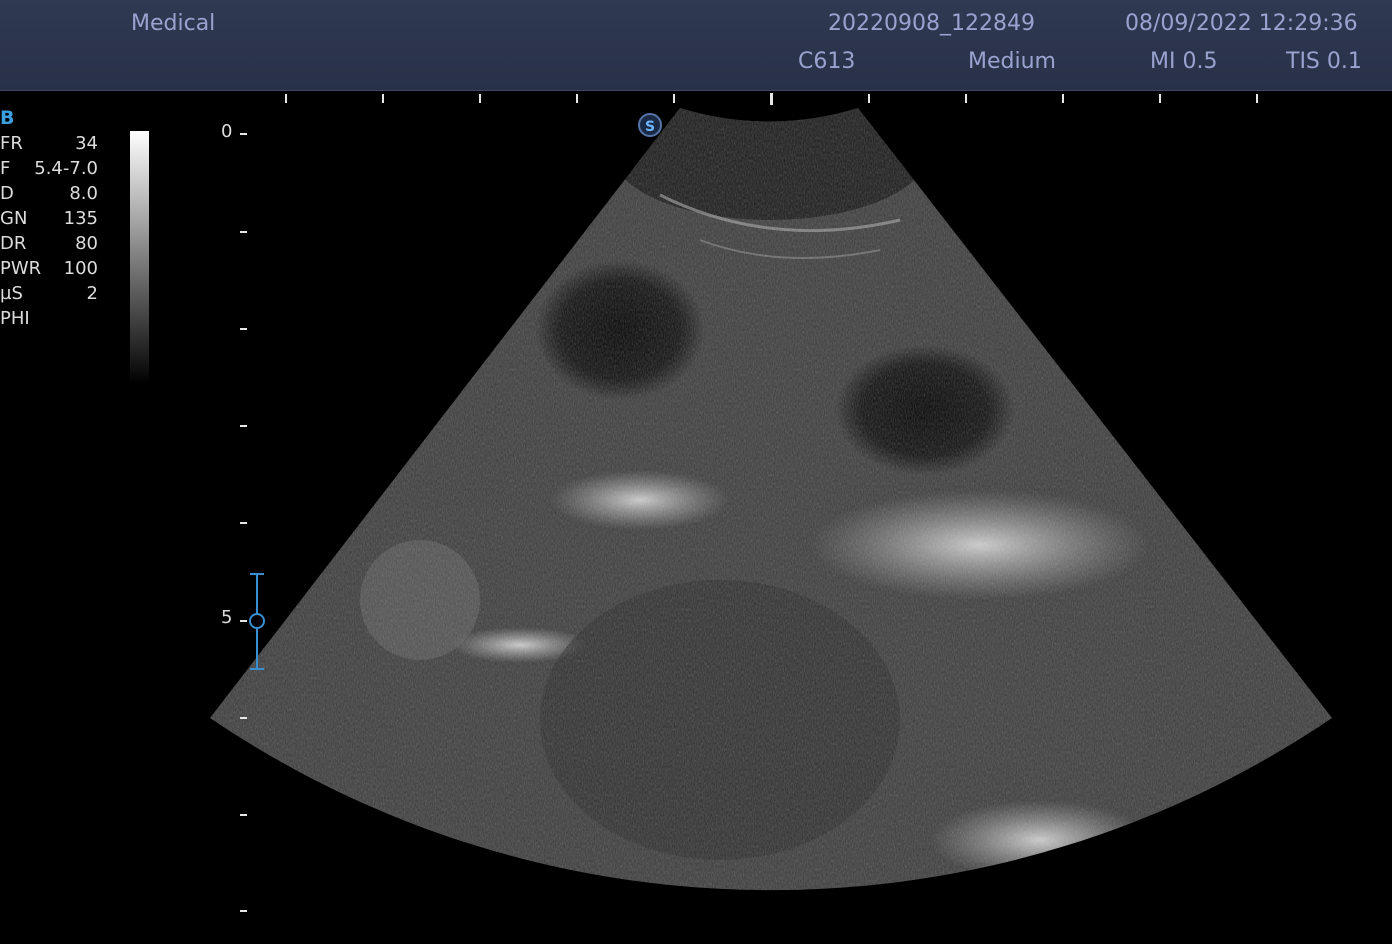 The image size is (1392, 944). I want to click on grayscale-map-bar, so click(139, 257).